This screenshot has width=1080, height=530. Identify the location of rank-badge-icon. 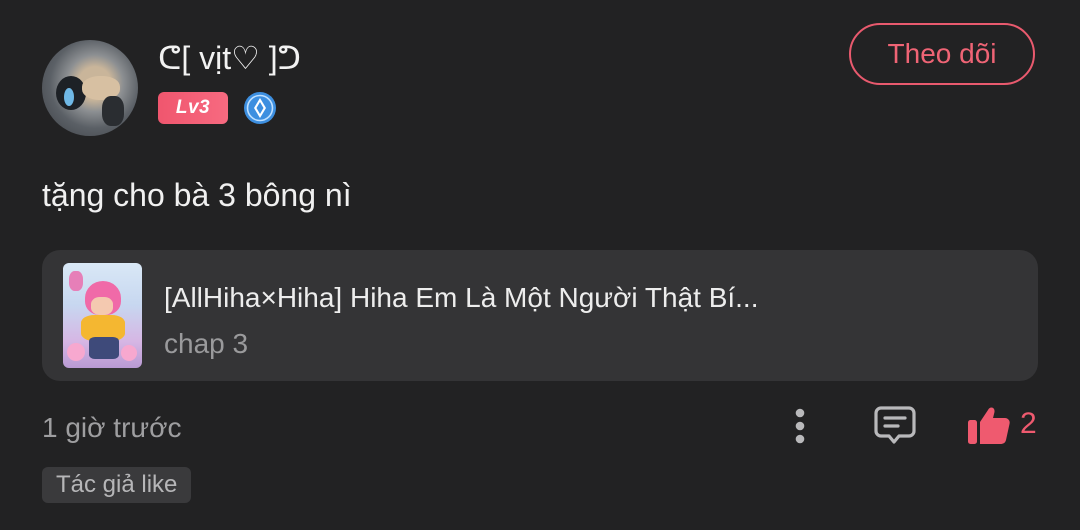
(260, 108).